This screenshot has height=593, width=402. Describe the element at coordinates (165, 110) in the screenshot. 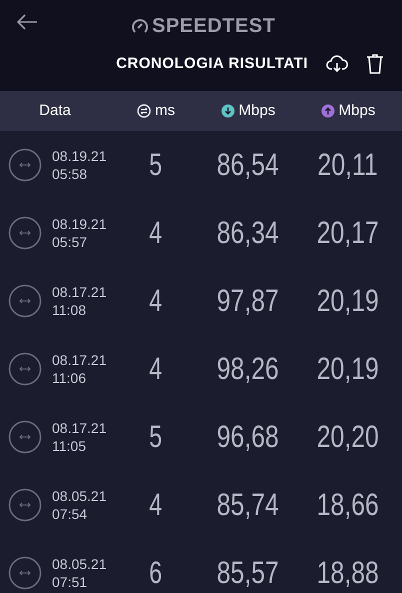

I see `column-header: ms` at that location.